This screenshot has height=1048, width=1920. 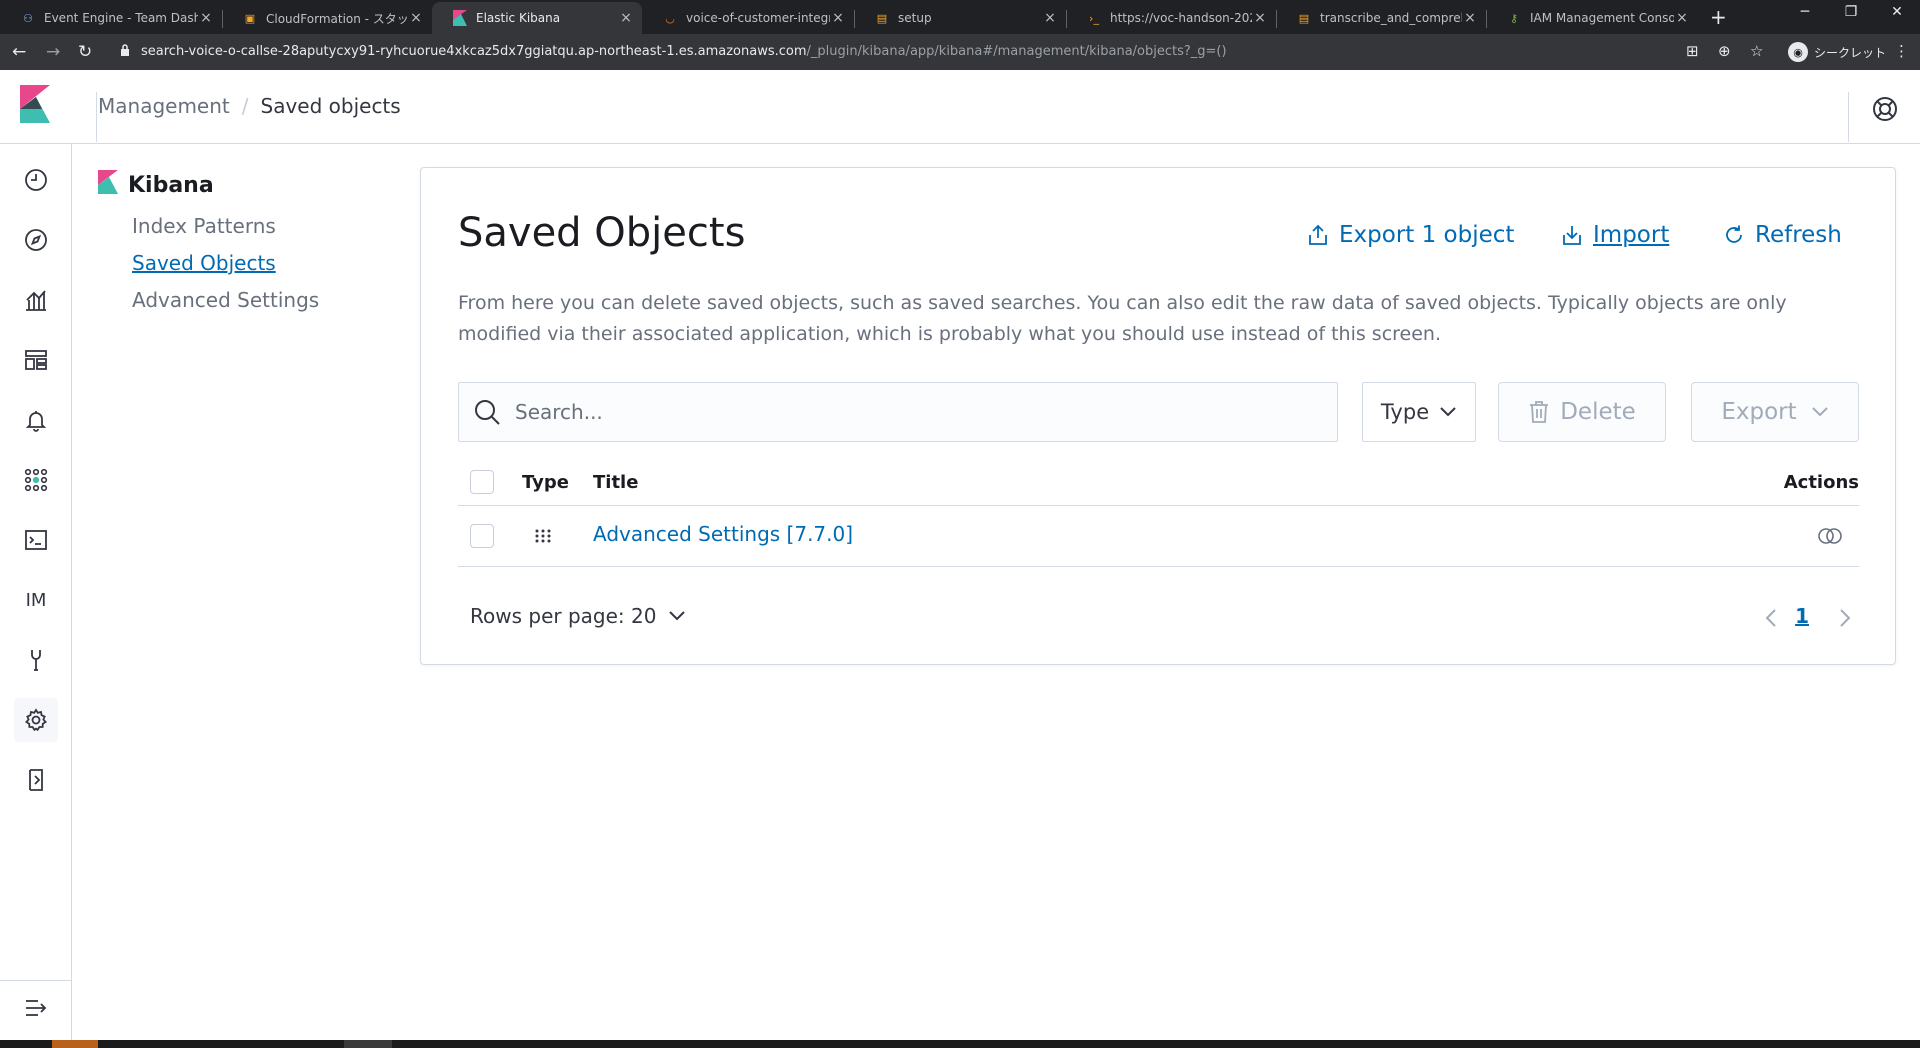 What do you see at coordinates (748, 18) in the screenshot?
I see `browser-tab: ◡ voice-of-customer-integrati ×` at bounding box center [748, 18].